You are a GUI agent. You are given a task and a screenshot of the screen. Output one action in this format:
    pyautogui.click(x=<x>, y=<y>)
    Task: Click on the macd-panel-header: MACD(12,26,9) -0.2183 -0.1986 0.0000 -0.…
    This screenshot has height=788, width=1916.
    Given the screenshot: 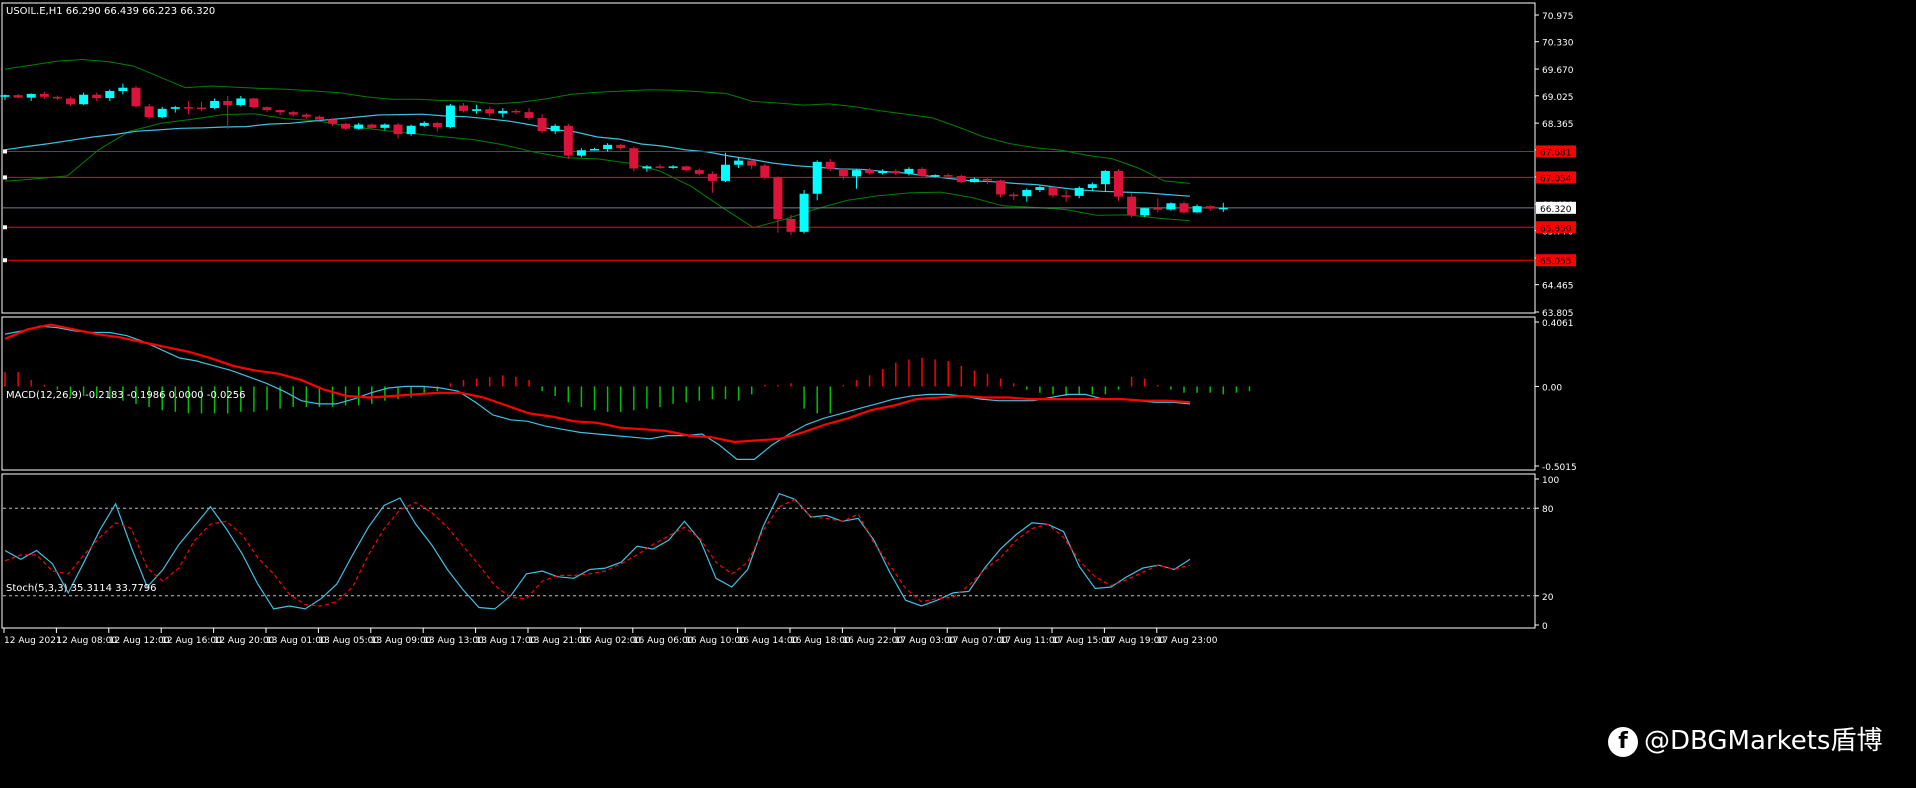 What is the action you would take?
    pyautogui.click(x=125, y=395)
    